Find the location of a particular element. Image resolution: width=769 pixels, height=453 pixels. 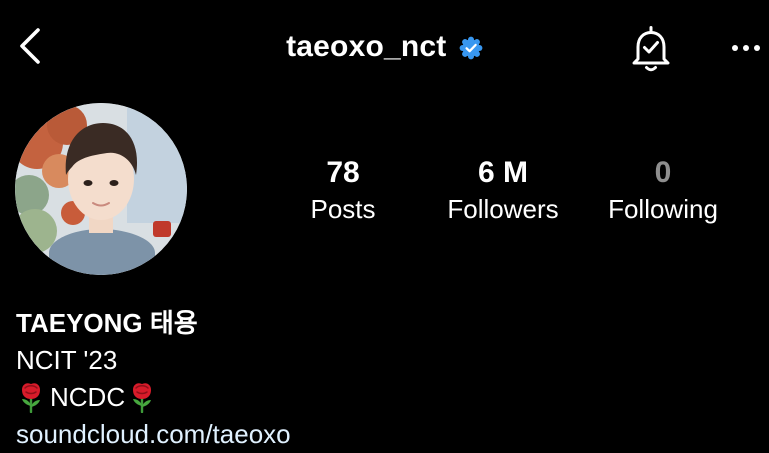

bell-check-icon is located at coordinates (651, 49).